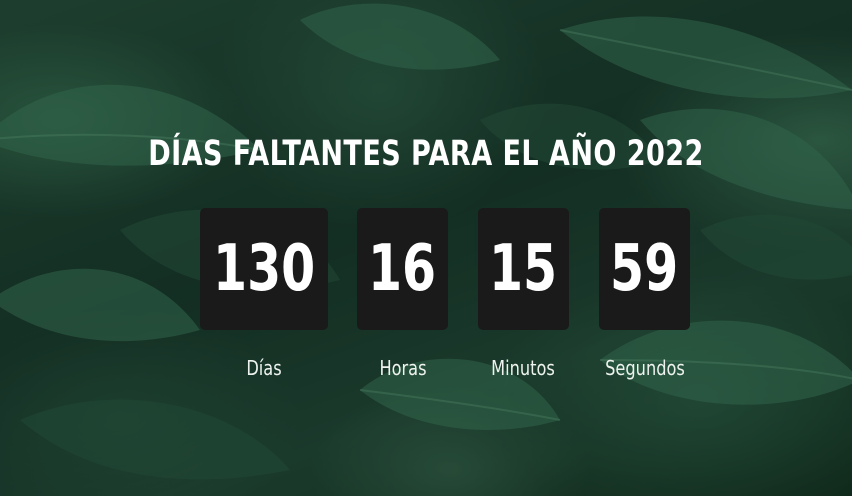  What do you see at coordinates (426, 154) in the screenshot?
I see `page-title: DÍAS FALTANTES PARA EL AÑO 2022` at bounding box center [426, 154].